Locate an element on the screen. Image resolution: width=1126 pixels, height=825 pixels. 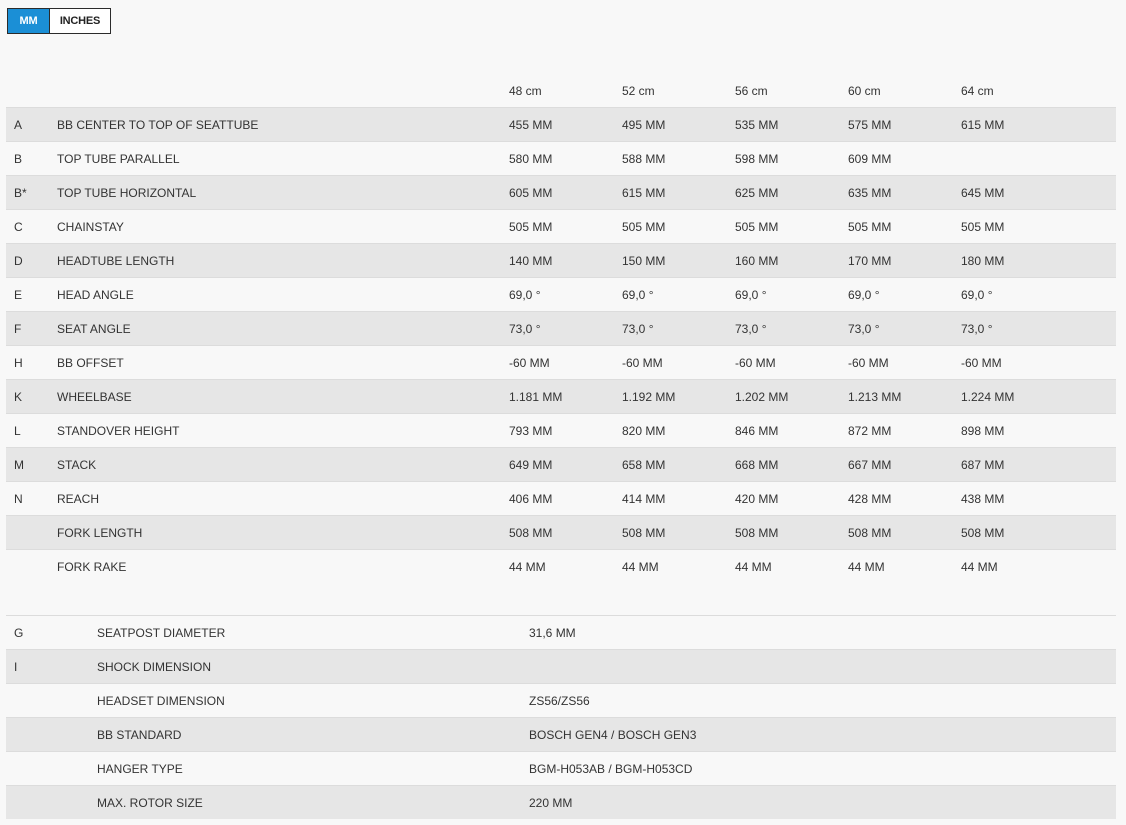
geometry-cell: 180 MM is located at coordinates (983, 261).